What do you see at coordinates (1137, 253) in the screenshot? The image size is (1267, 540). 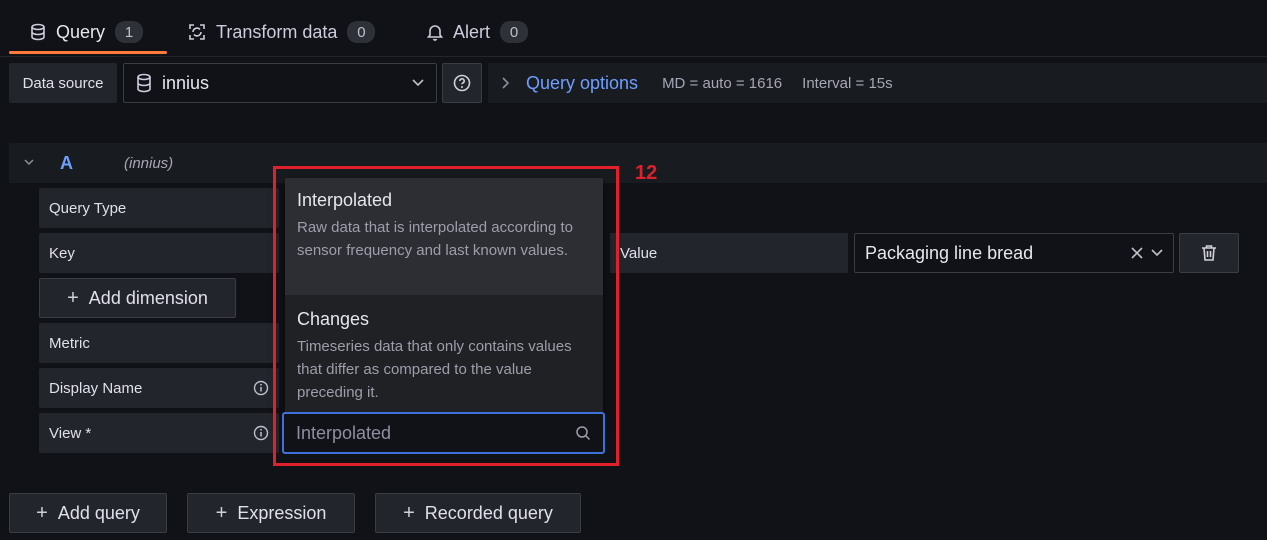 I see `clear-icon` at bounding box center [1137, 253].